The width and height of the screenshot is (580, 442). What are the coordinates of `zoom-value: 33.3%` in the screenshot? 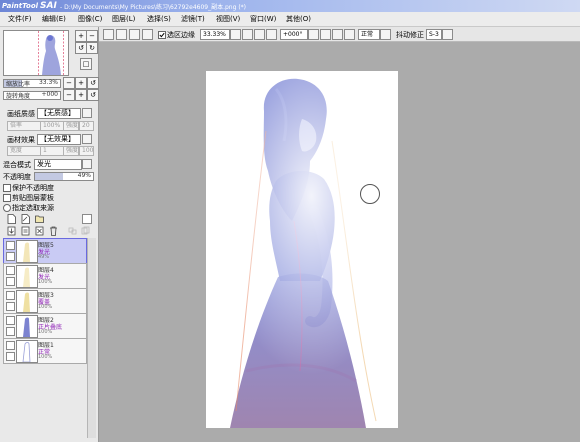 It's located at (48, 82).